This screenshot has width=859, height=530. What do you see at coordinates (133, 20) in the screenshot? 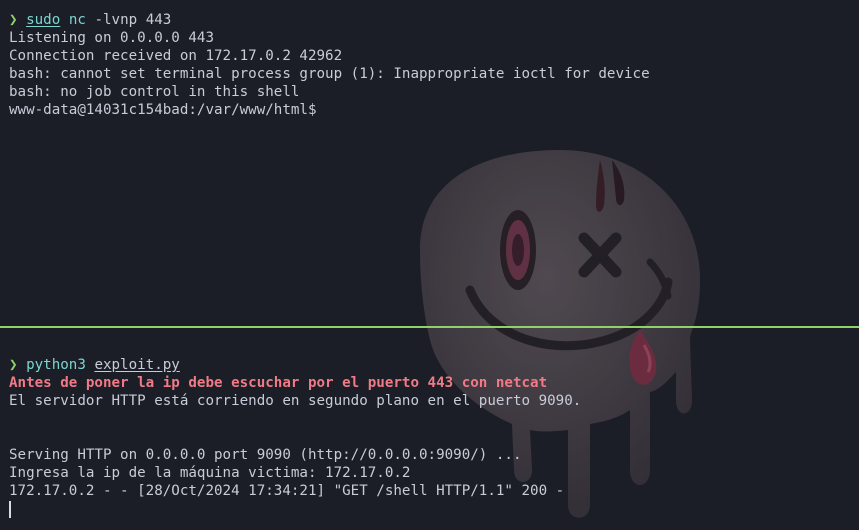
I see `command-args: -lvnp 443` at bounding box center [133, 20].